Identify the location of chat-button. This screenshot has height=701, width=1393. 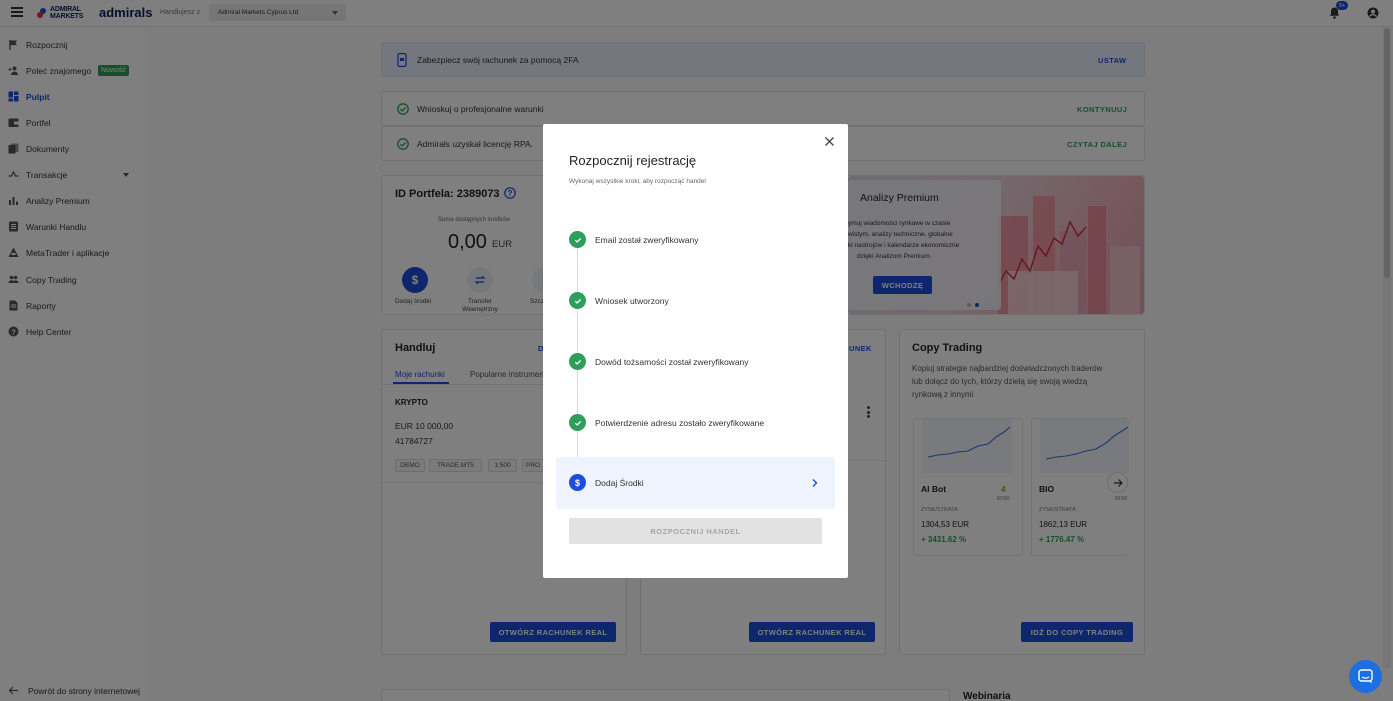
(1365, 676).